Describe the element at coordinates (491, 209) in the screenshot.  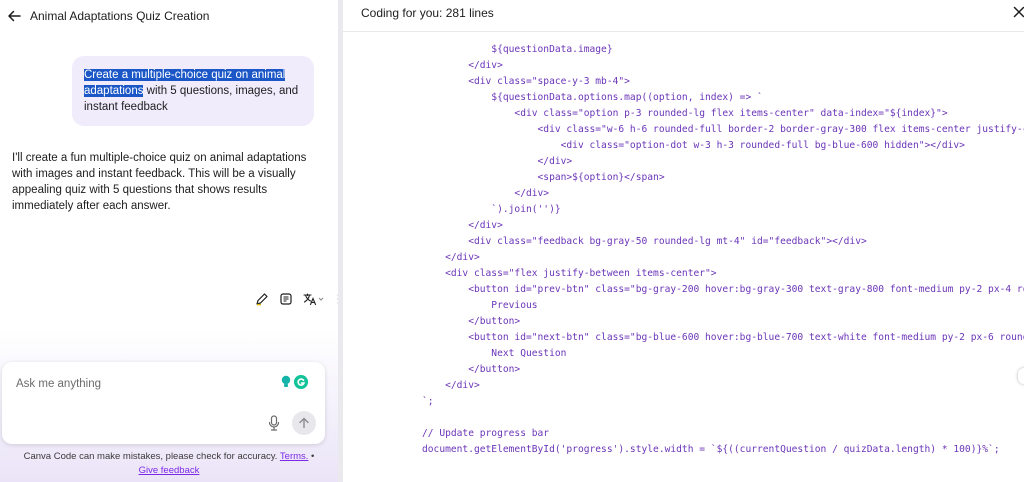
I see `code-line: `).join('')}` at that location.